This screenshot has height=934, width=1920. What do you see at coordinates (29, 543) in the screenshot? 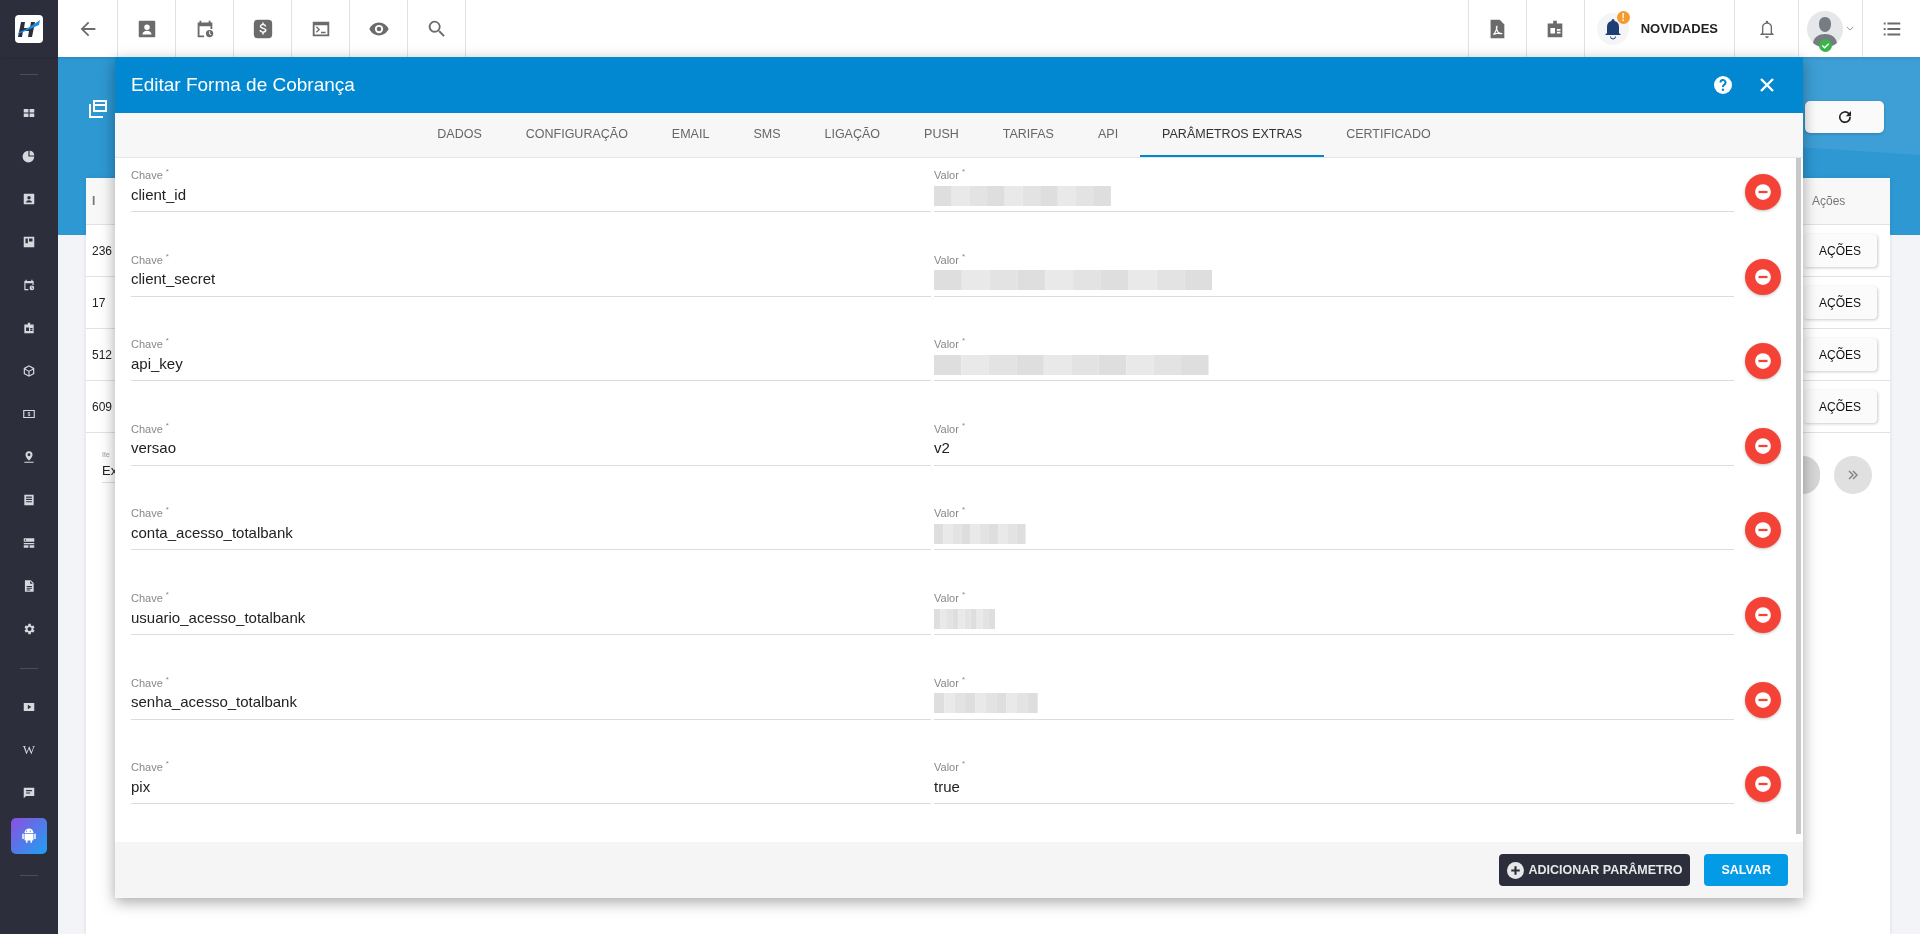
I see `server-icon` at bounding box center [29, 543].